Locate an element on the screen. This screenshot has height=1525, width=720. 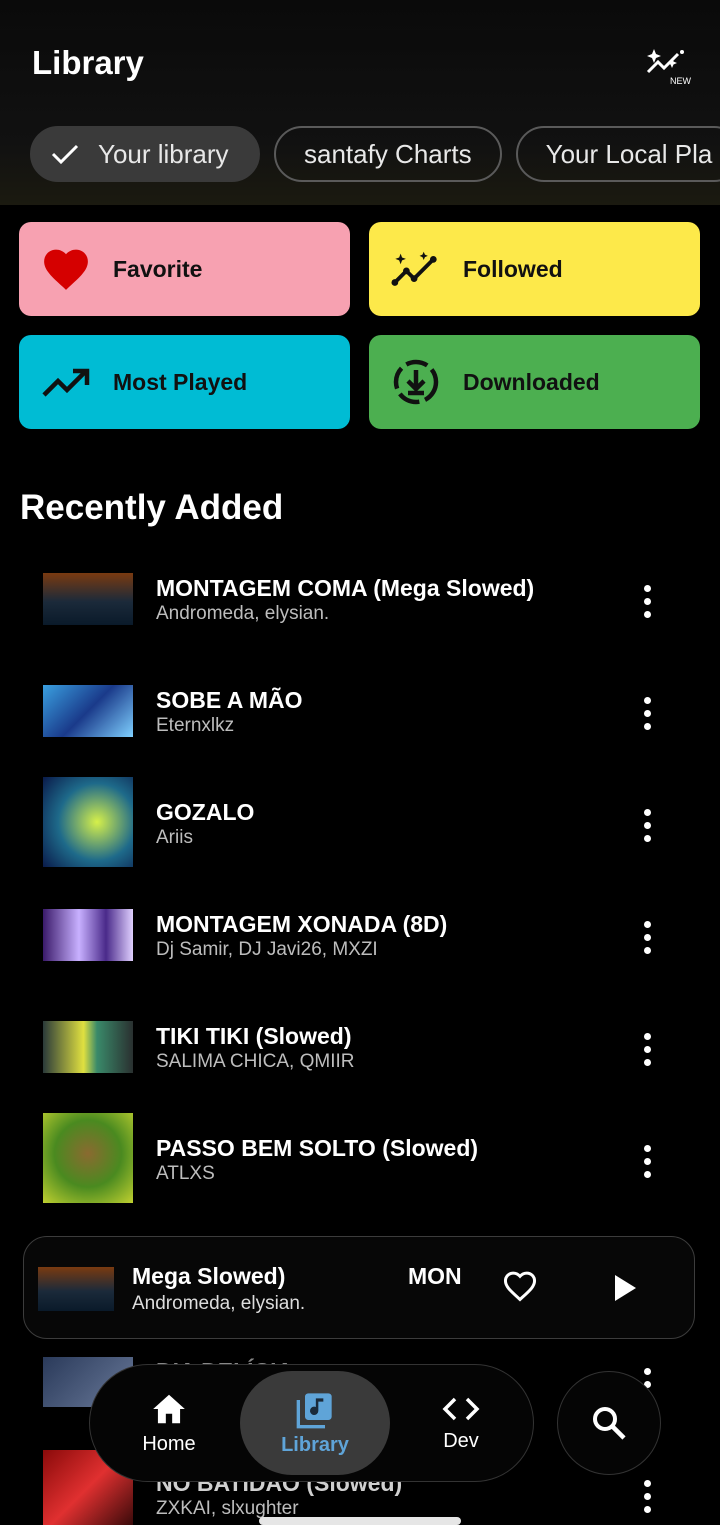
search-button is located at coordinates (609, 1423).